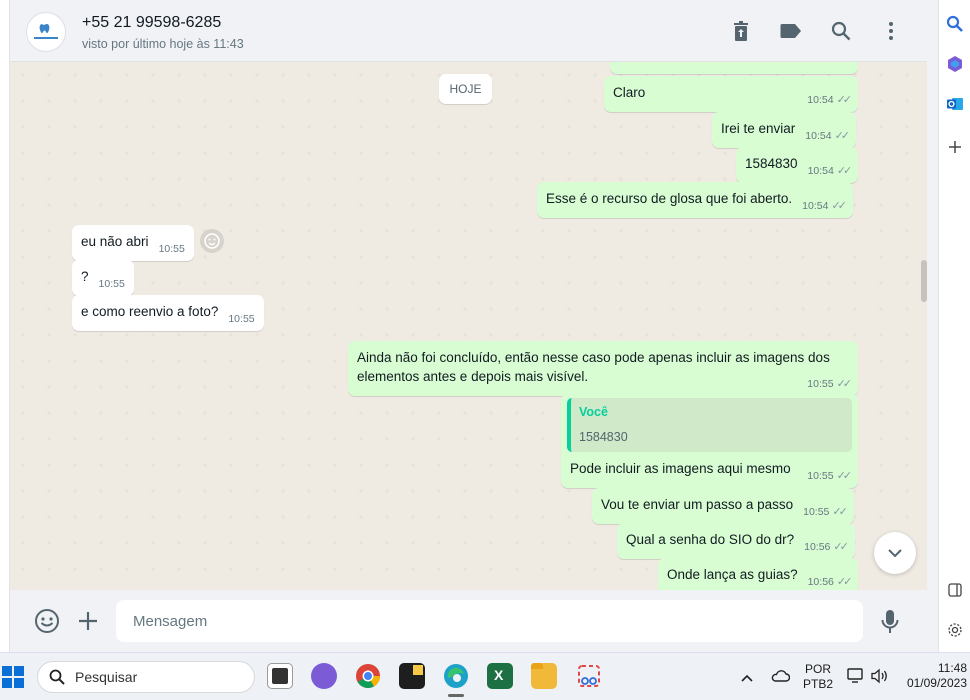  What do you see at coordinates (955, 24) in the screenshot?
I see `bing-search-icon` at bounding box center [955, 24].